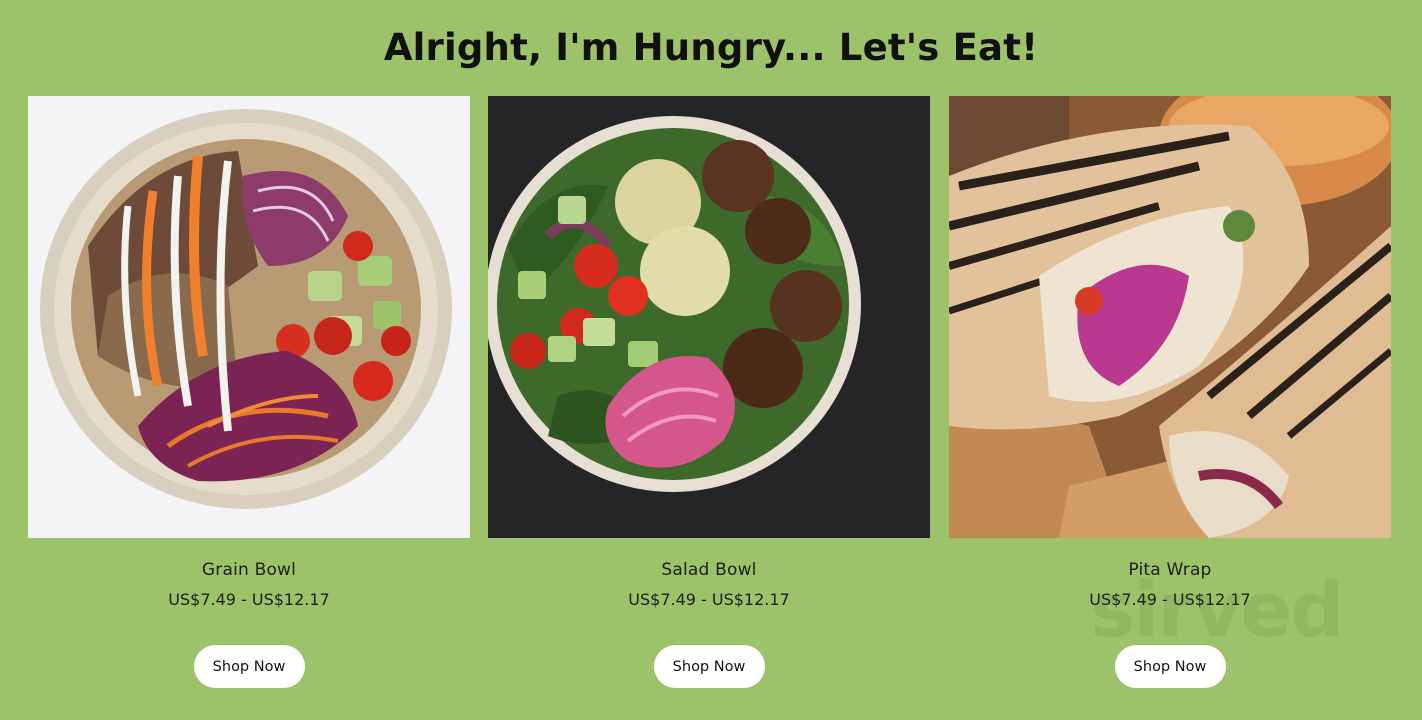 This screenshot has height=720, width=1422. I want to click on product-name: Pita Wrap, so click(1170, 570).